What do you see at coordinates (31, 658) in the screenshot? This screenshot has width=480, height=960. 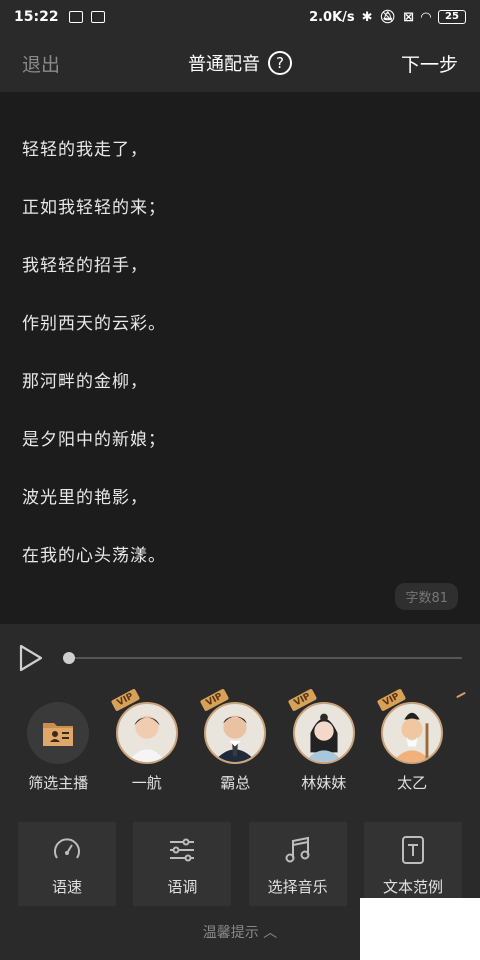 I see `play-icon` at bounding box center [31, 658].